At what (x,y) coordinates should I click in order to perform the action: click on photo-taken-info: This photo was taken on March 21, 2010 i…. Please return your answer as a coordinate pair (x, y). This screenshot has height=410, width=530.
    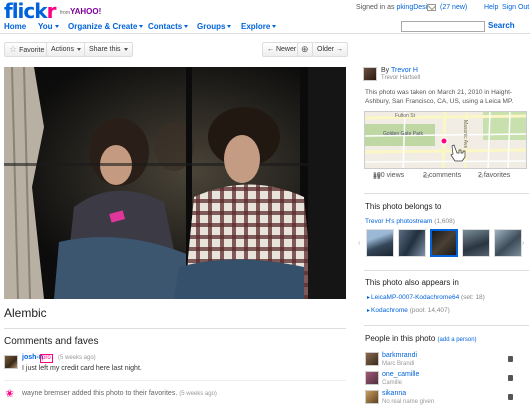
    Looking at the image, I should click on (439, 97).